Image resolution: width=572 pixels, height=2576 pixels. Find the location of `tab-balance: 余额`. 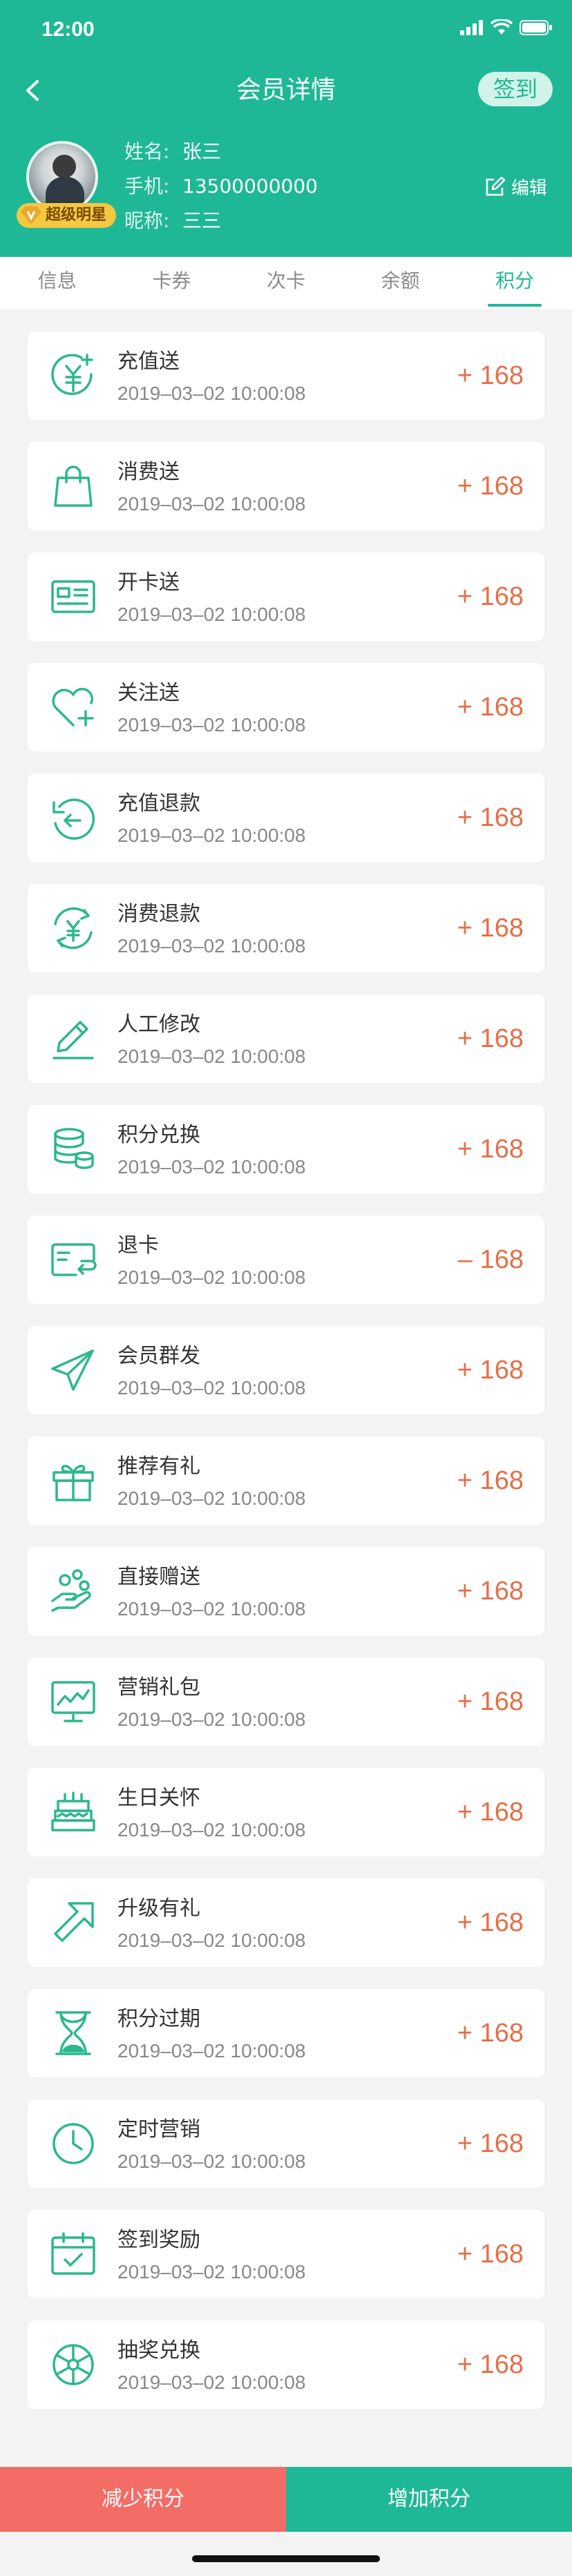

tab-balance: 余额 is located at coordinates (400, 283).